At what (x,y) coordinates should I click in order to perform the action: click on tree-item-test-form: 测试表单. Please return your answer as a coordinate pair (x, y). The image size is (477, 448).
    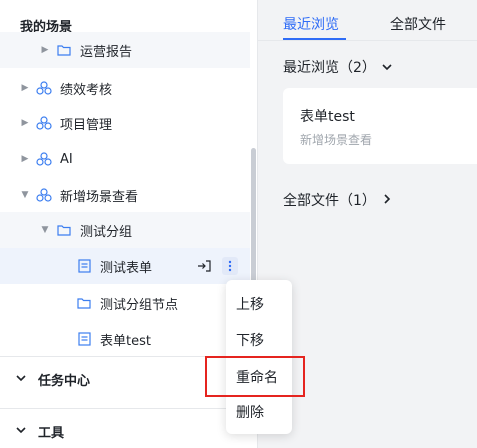
    Looking at the image, I should click on (125, 266).